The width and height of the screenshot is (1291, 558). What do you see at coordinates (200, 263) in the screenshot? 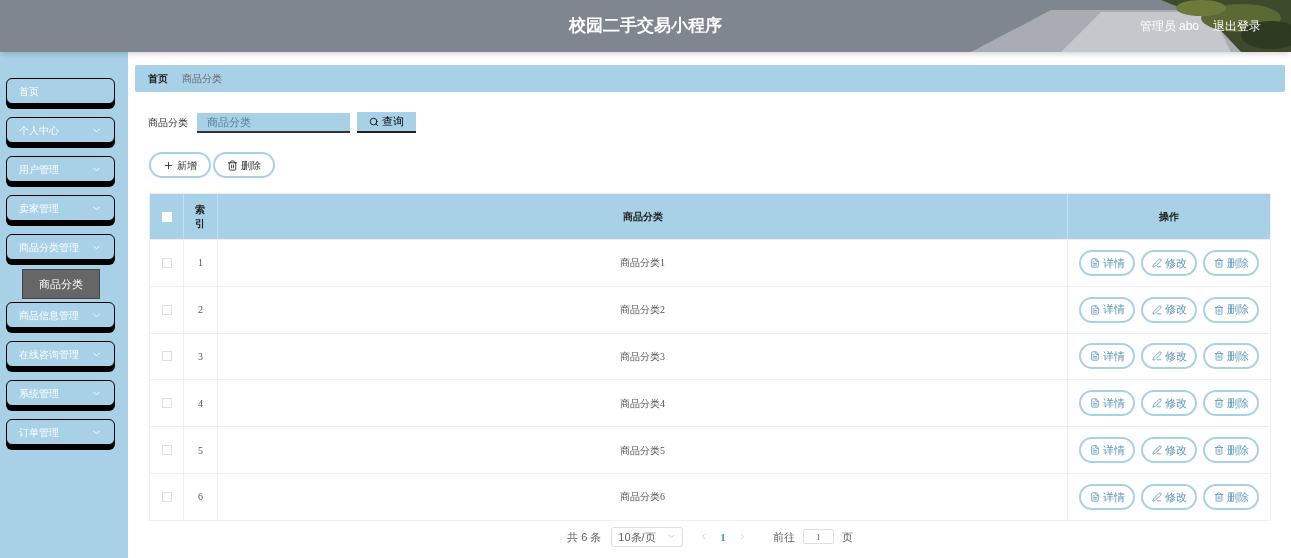
I see `table-cell-text: 1` at bounding box center [200, 263].